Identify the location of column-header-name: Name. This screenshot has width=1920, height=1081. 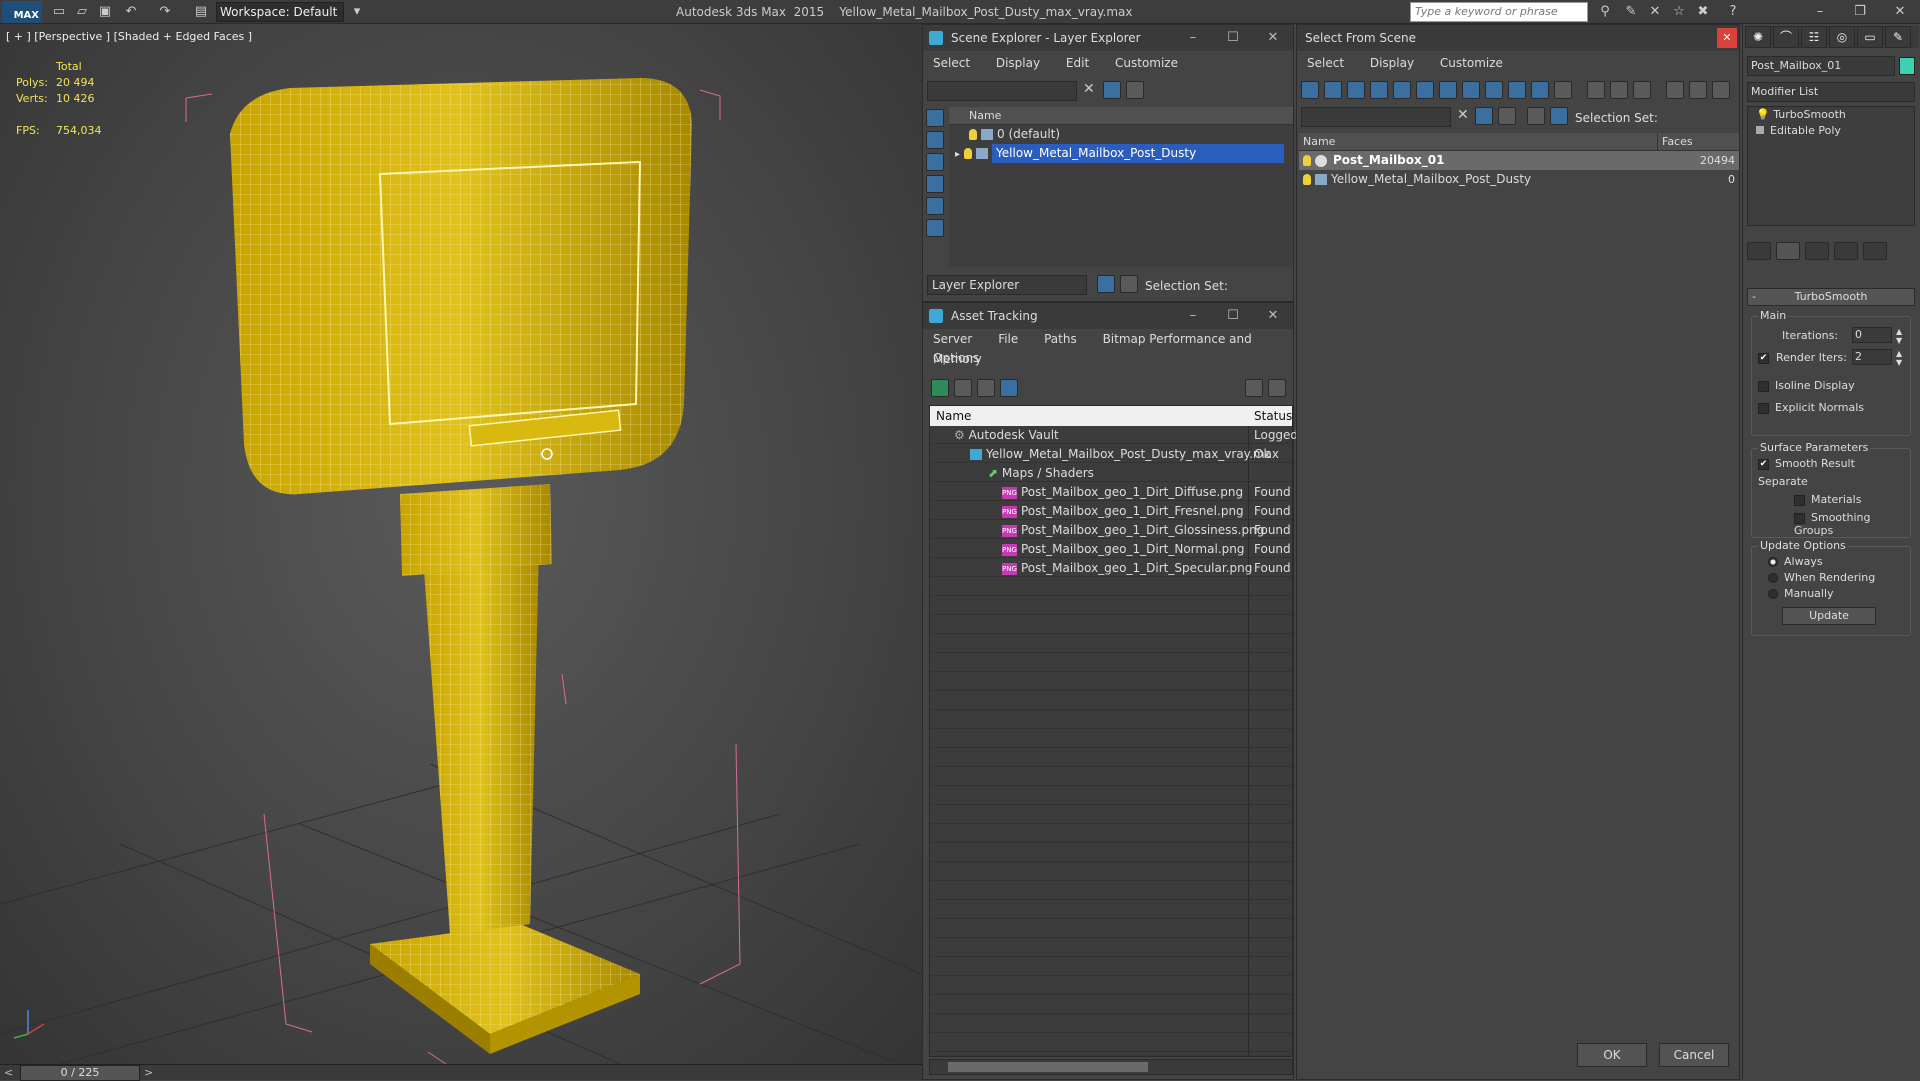
(1121, 116).